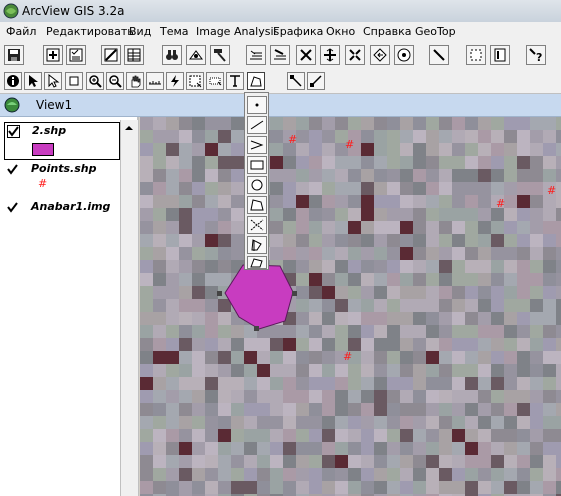  What do you see at coordinates (134, 55) in the screenshot?
I see `open-table-button` at bounding box center [134, 55].